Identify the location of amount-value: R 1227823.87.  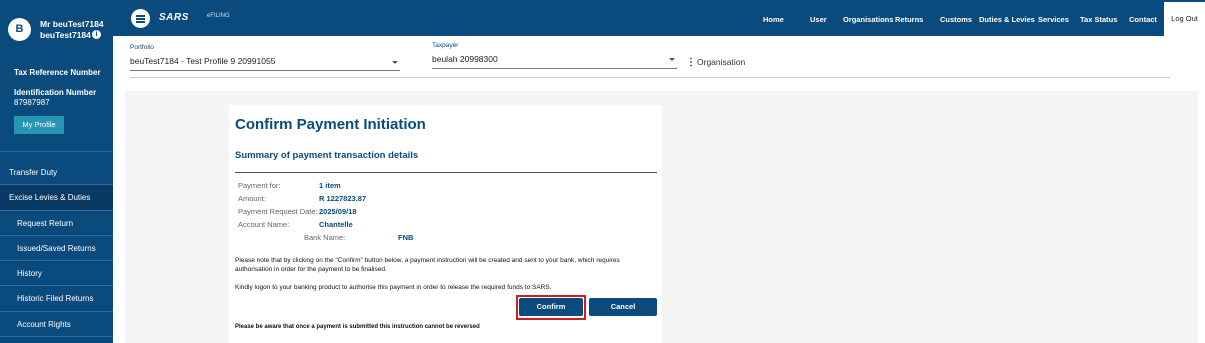
(343, 198).